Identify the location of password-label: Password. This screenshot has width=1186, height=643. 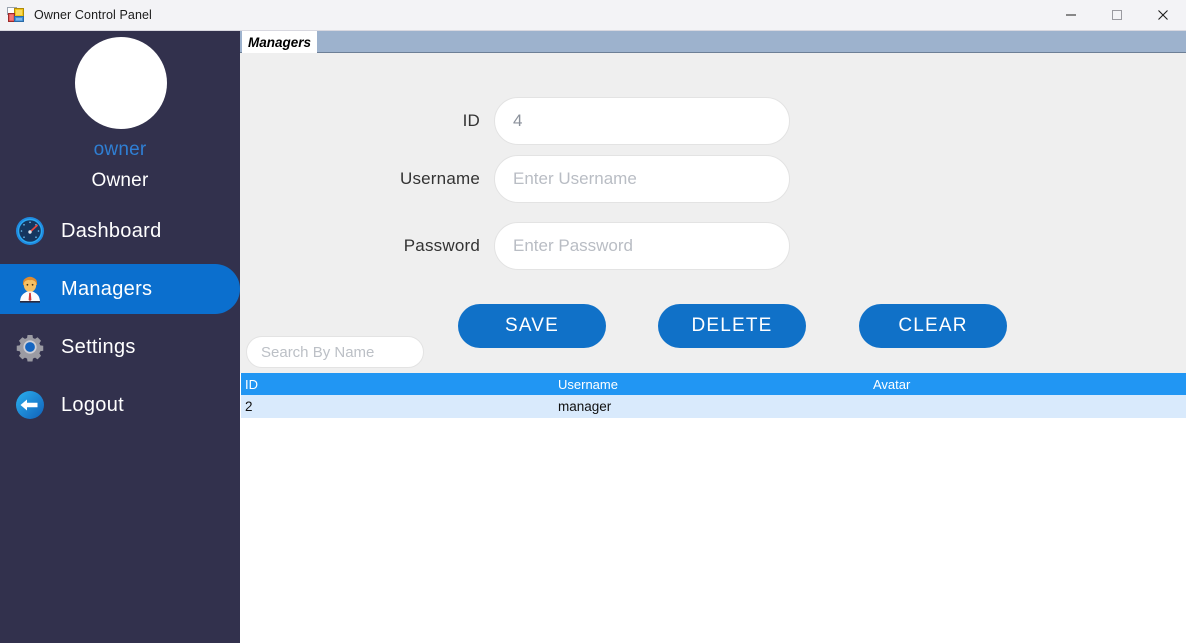
(441, 245).